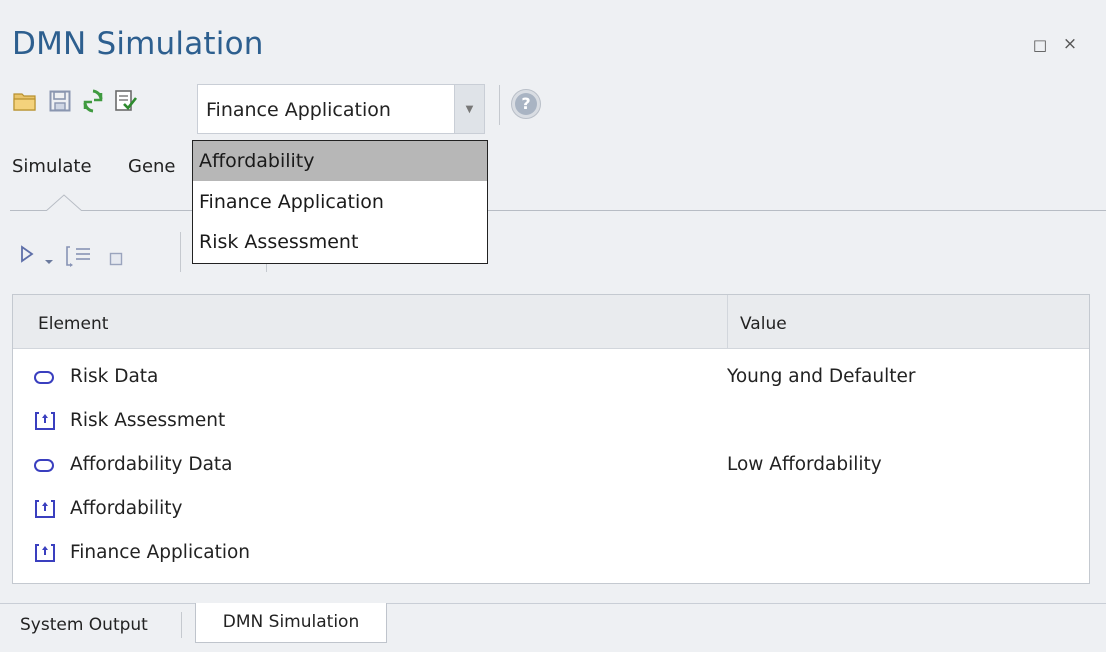  I want to click on row-value: Young and Defaulter, so click(821, 376).